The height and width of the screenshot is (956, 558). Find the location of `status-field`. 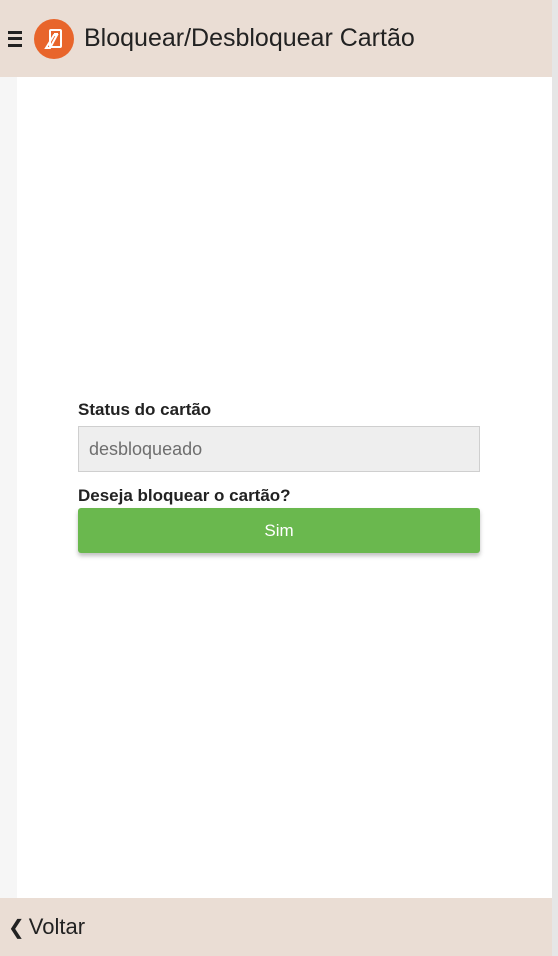

status-field is located at coordinates (279, 449).